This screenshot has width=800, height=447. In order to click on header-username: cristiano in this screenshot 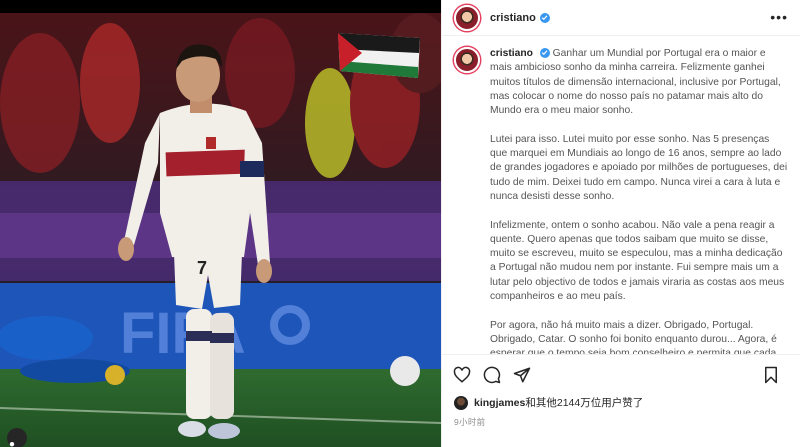, I will do `click(513, 18)`.